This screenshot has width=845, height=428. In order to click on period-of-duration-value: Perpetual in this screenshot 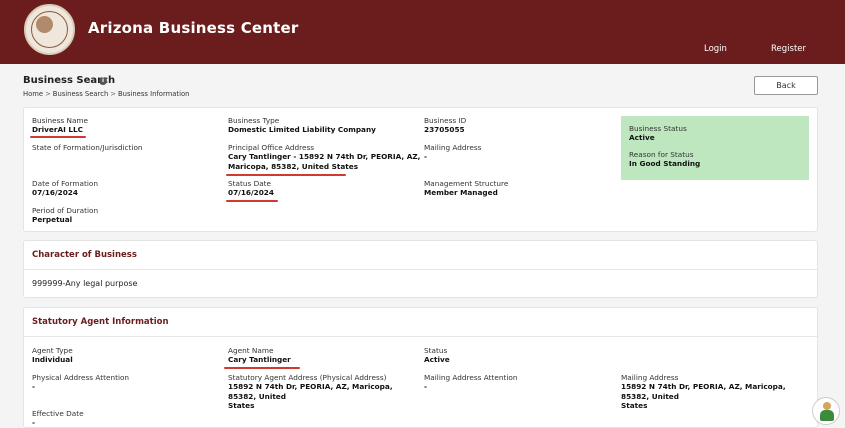, I will do `click(52, 219)`.